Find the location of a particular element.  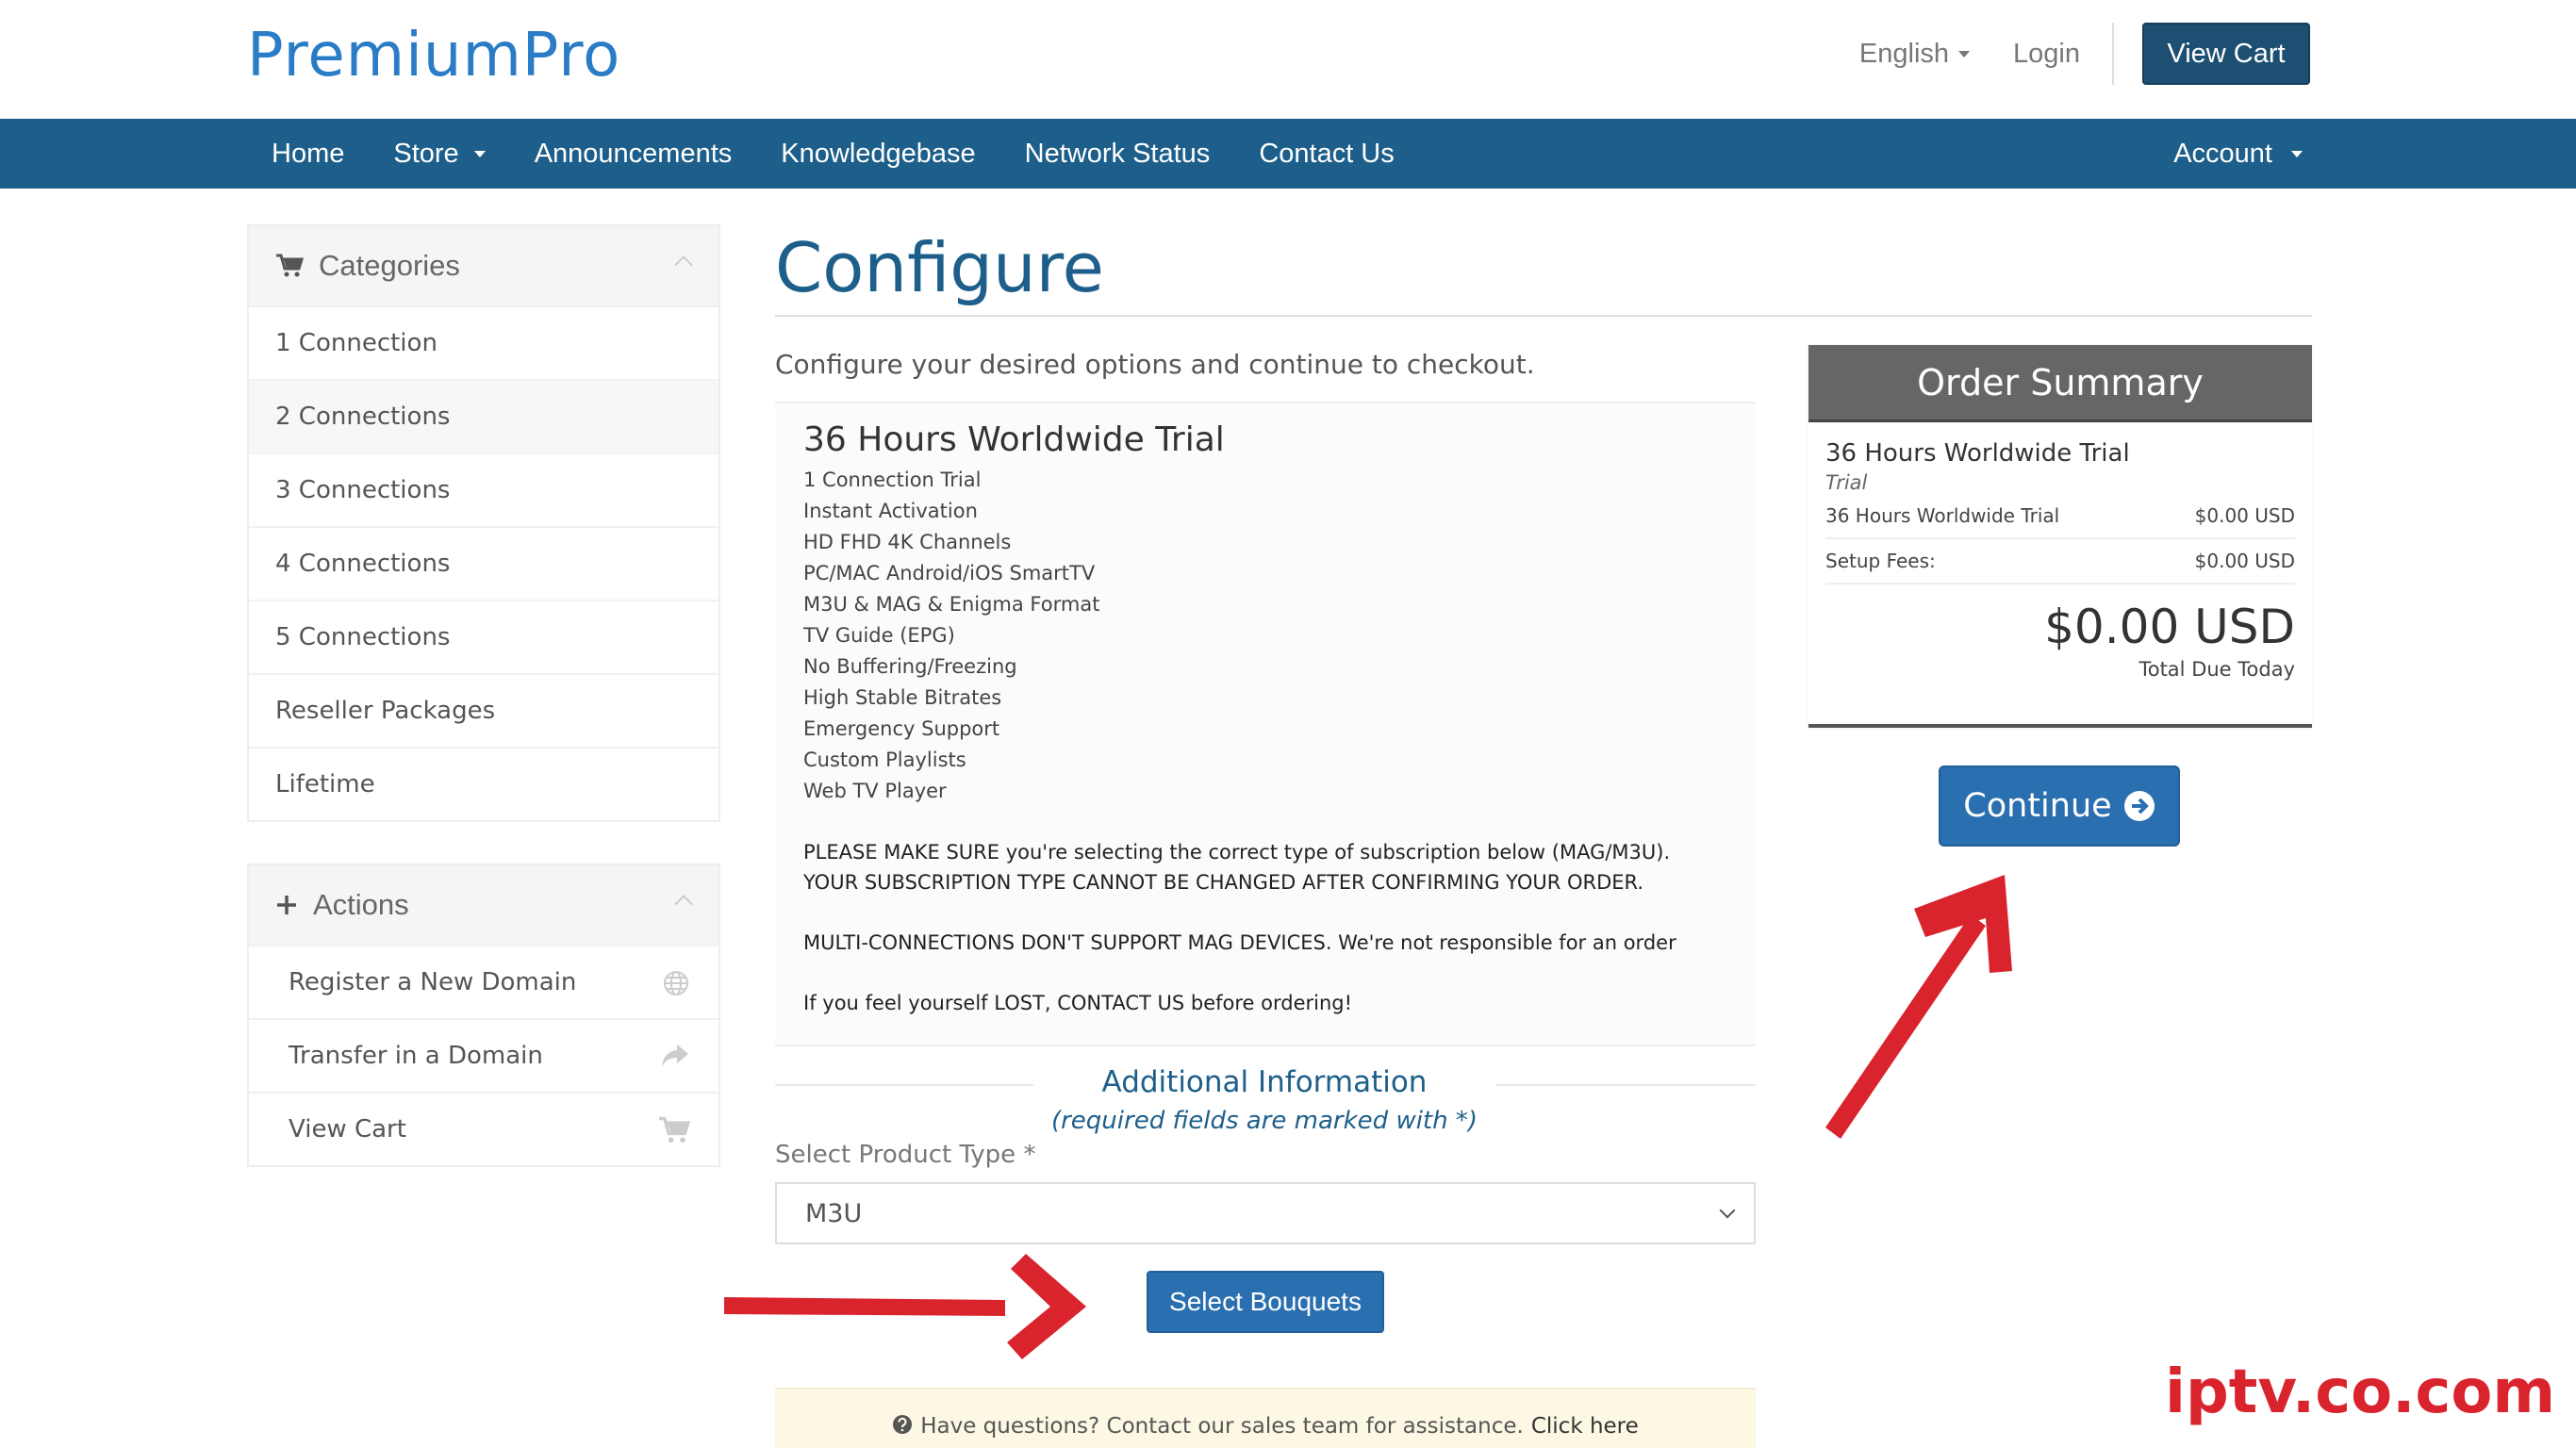

feature-item: Instant Activation is located at coordinates (890, 511).